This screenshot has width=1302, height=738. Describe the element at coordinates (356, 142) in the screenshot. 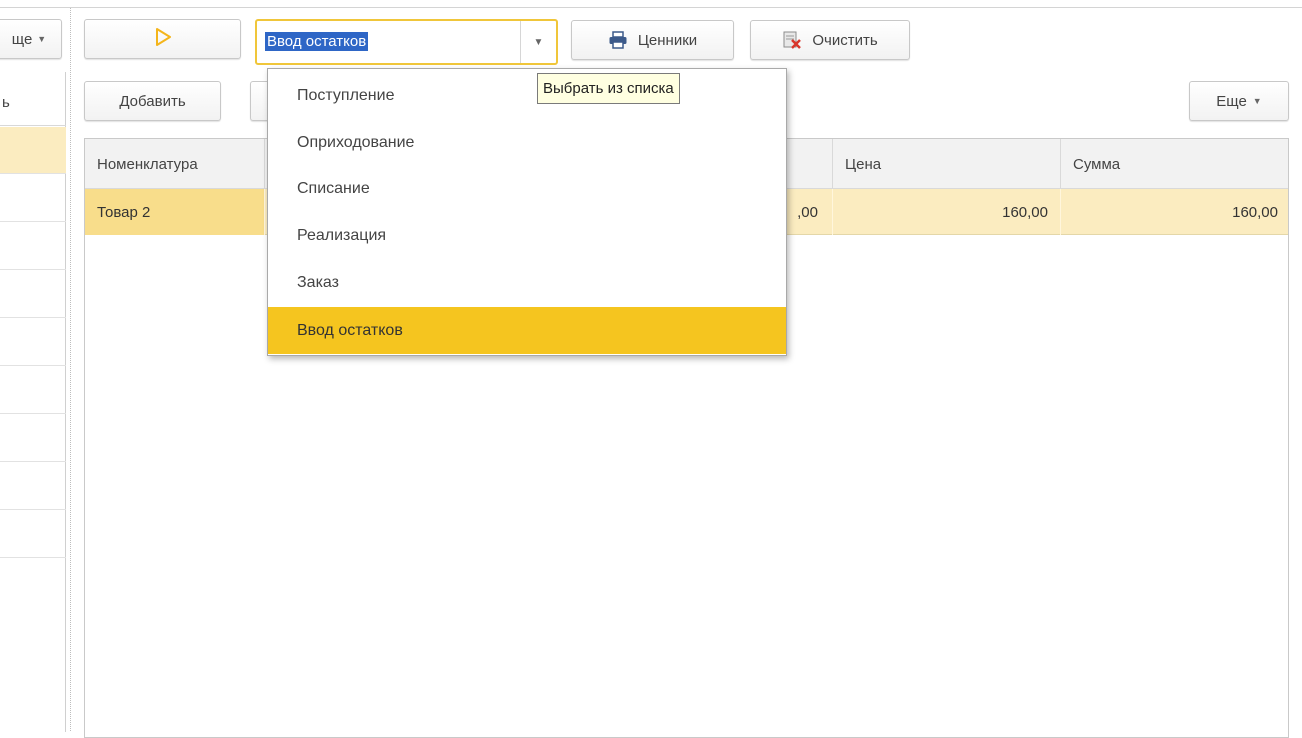

I see `dropdown-item-label: Оприходование` at that location.